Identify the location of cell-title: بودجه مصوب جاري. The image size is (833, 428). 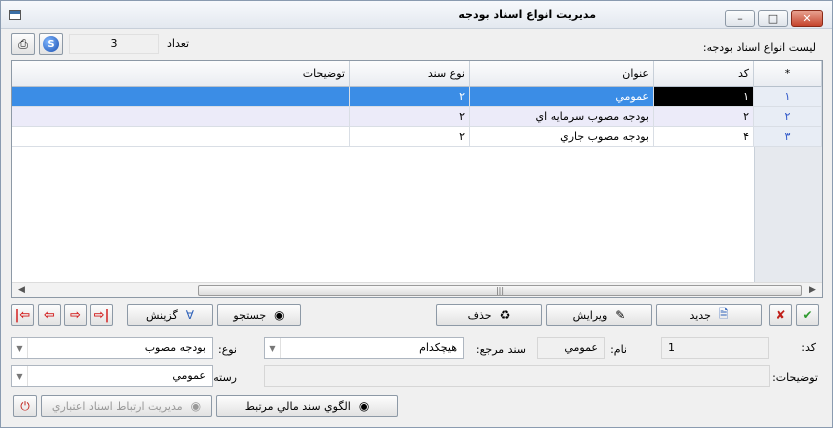
(562, 136).